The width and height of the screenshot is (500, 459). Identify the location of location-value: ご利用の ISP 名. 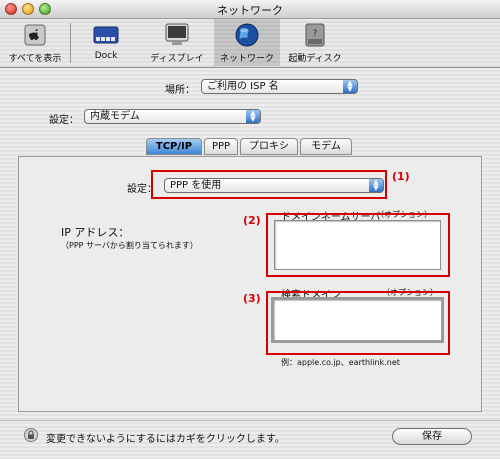
(243, 86).